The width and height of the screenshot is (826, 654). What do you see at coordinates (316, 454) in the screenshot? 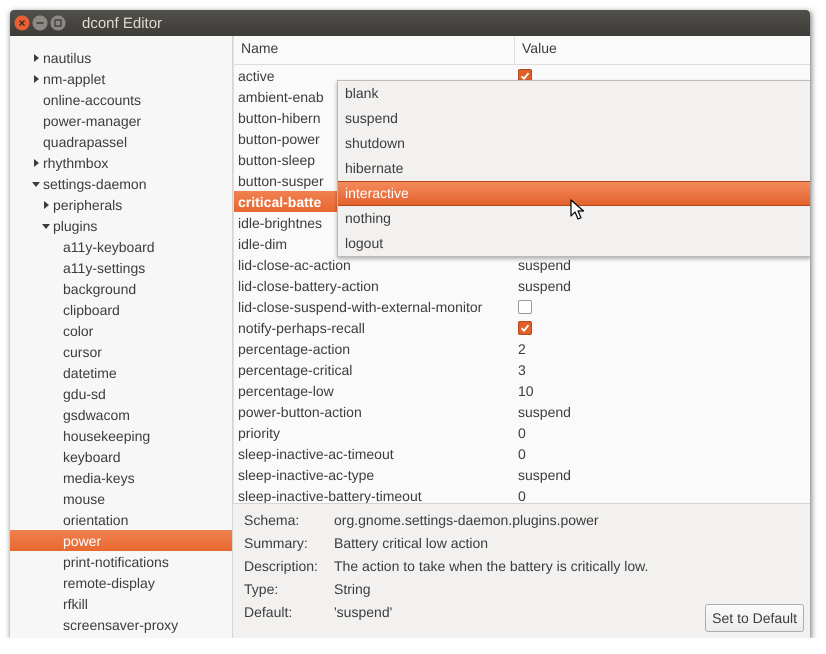
I see `table-cell: sleep-inactive-ac-timeout` at bounding box center [316, 454].